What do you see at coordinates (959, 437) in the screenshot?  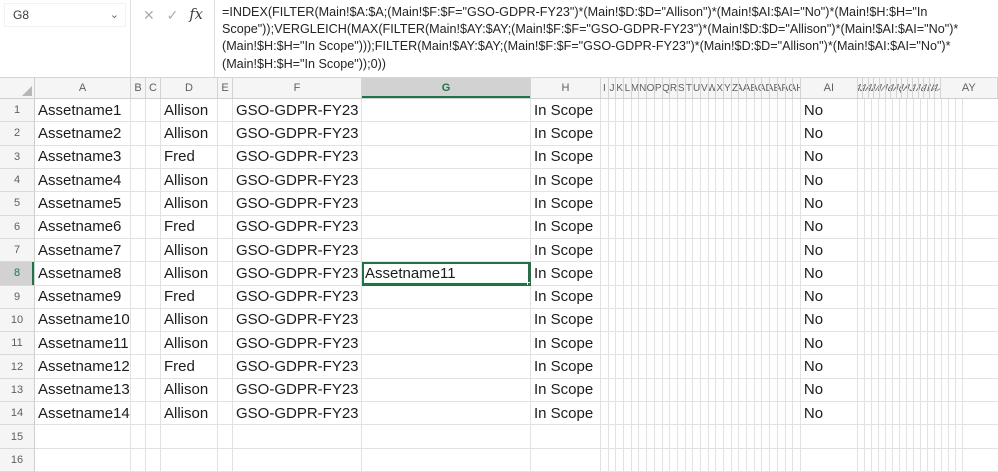 I see `cell-AX15` at bounding box center [959, 437].